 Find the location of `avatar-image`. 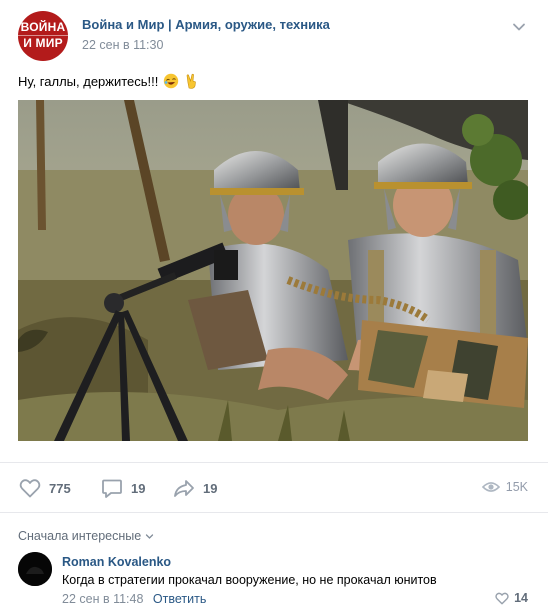

avatar-image is located at coordinates (35, 569).